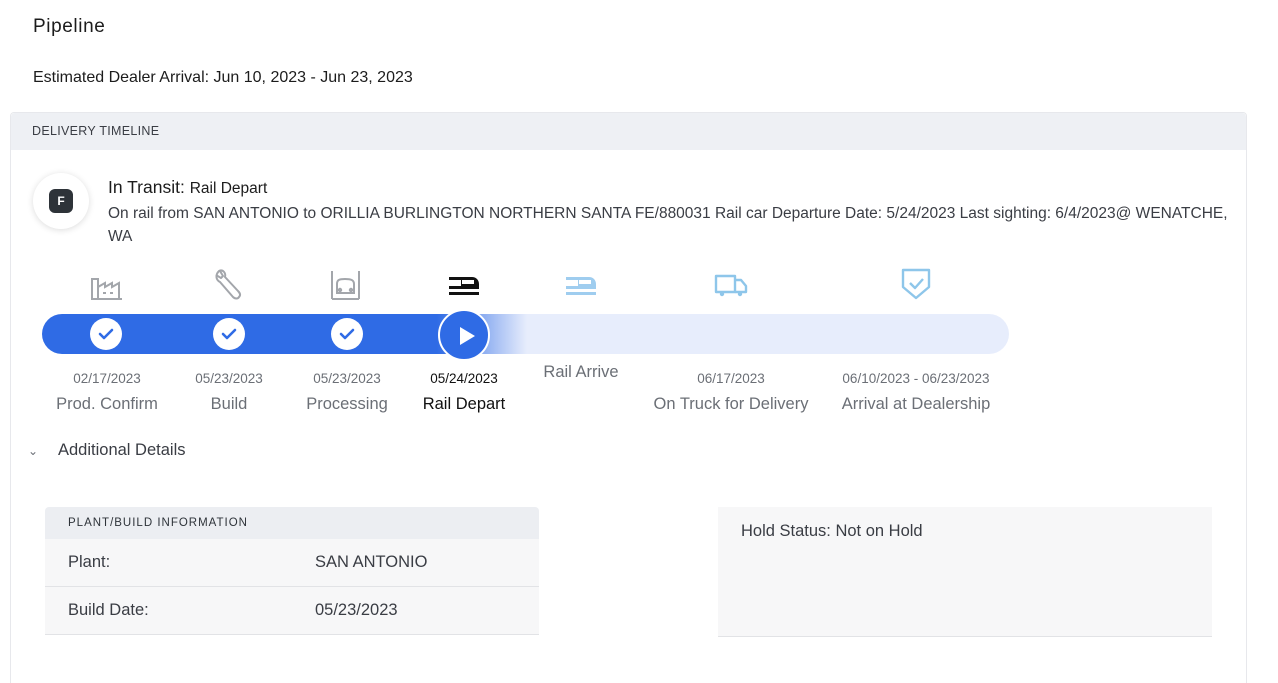 This screenshot has width=1278, height=683. I want to click on status-prefix: In Transit:, so click(146, 187).